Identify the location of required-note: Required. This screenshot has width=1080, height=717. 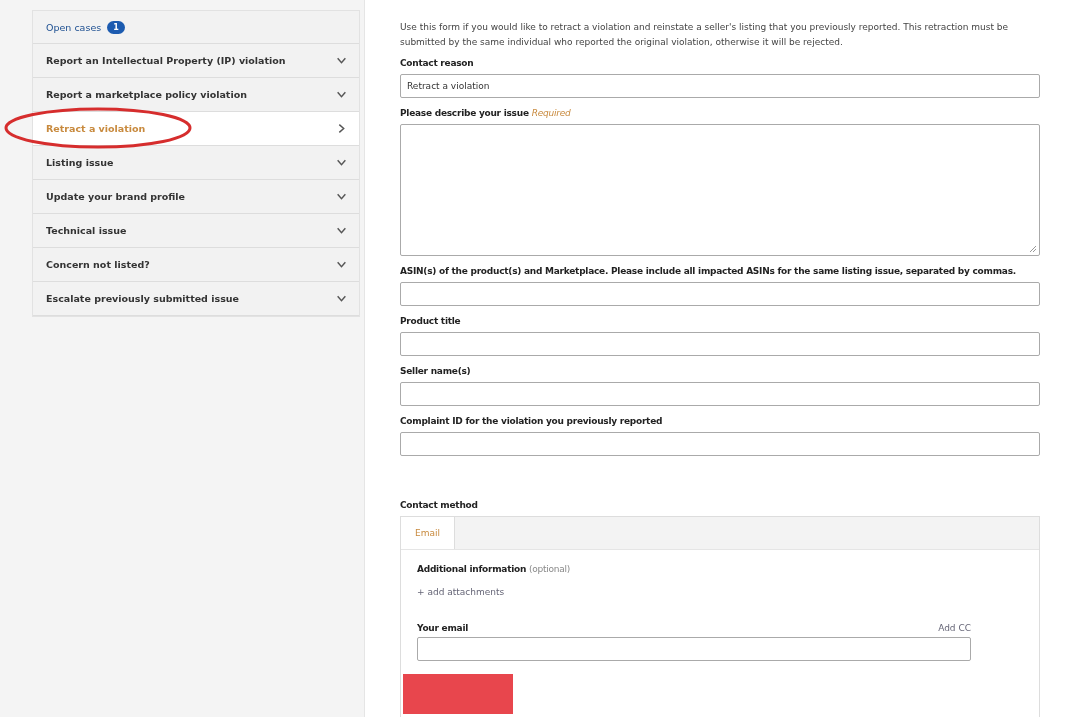
(551, 113).